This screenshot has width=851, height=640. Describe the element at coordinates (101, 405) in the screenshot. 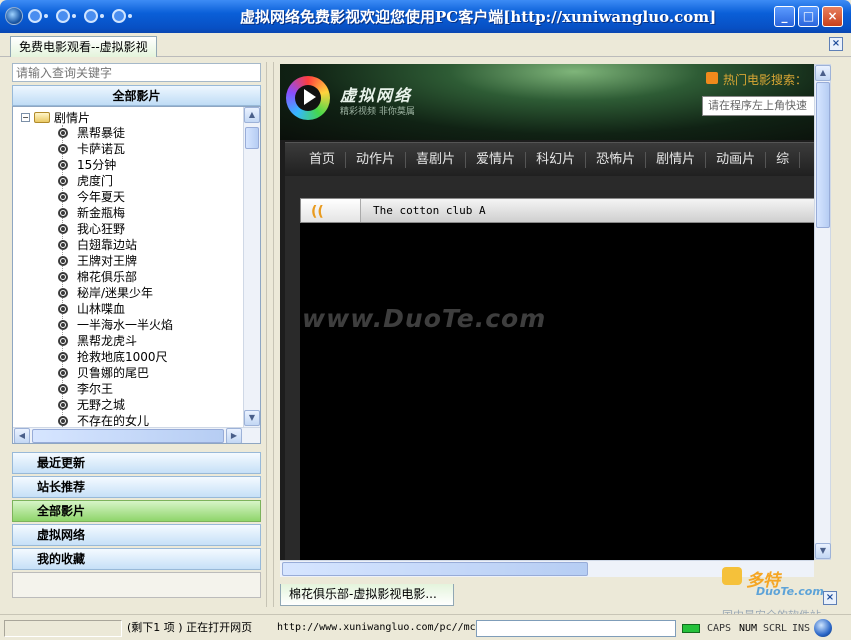

I see `tree-item-label: 无野之城` at that location.